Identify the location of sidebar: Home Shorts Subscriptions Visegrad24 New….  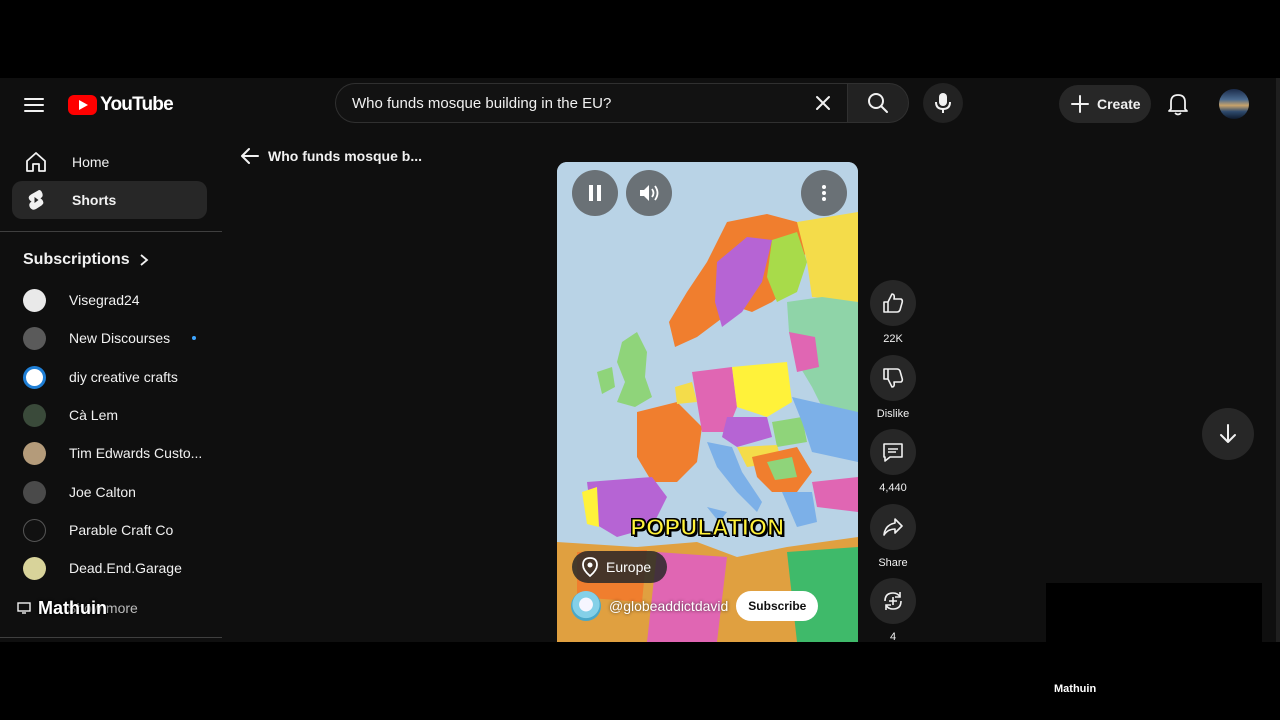
(111, 388).